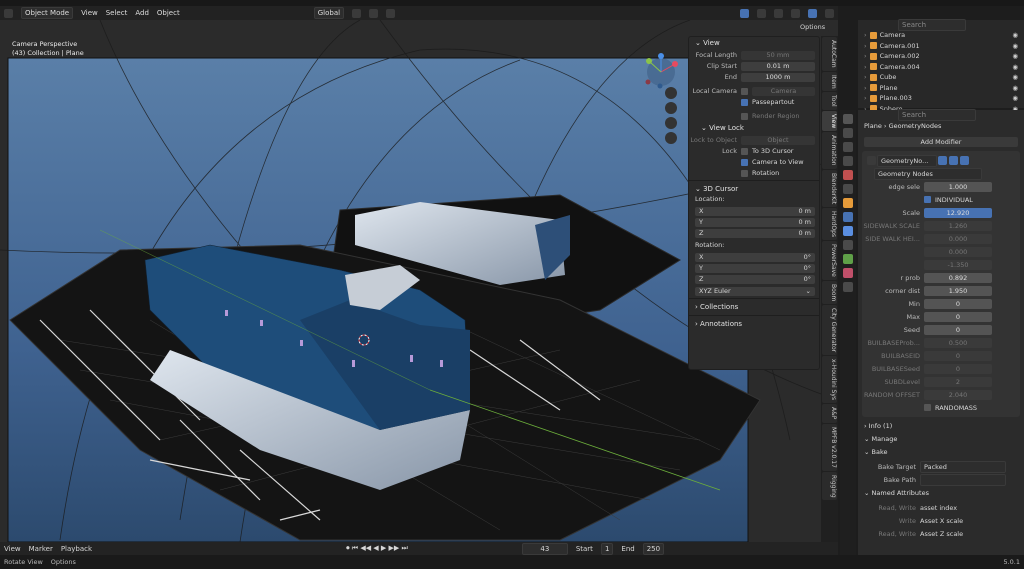  I want to click on 3d-cursor-header: ⌄ 3D Cursor, so click(754, 189).